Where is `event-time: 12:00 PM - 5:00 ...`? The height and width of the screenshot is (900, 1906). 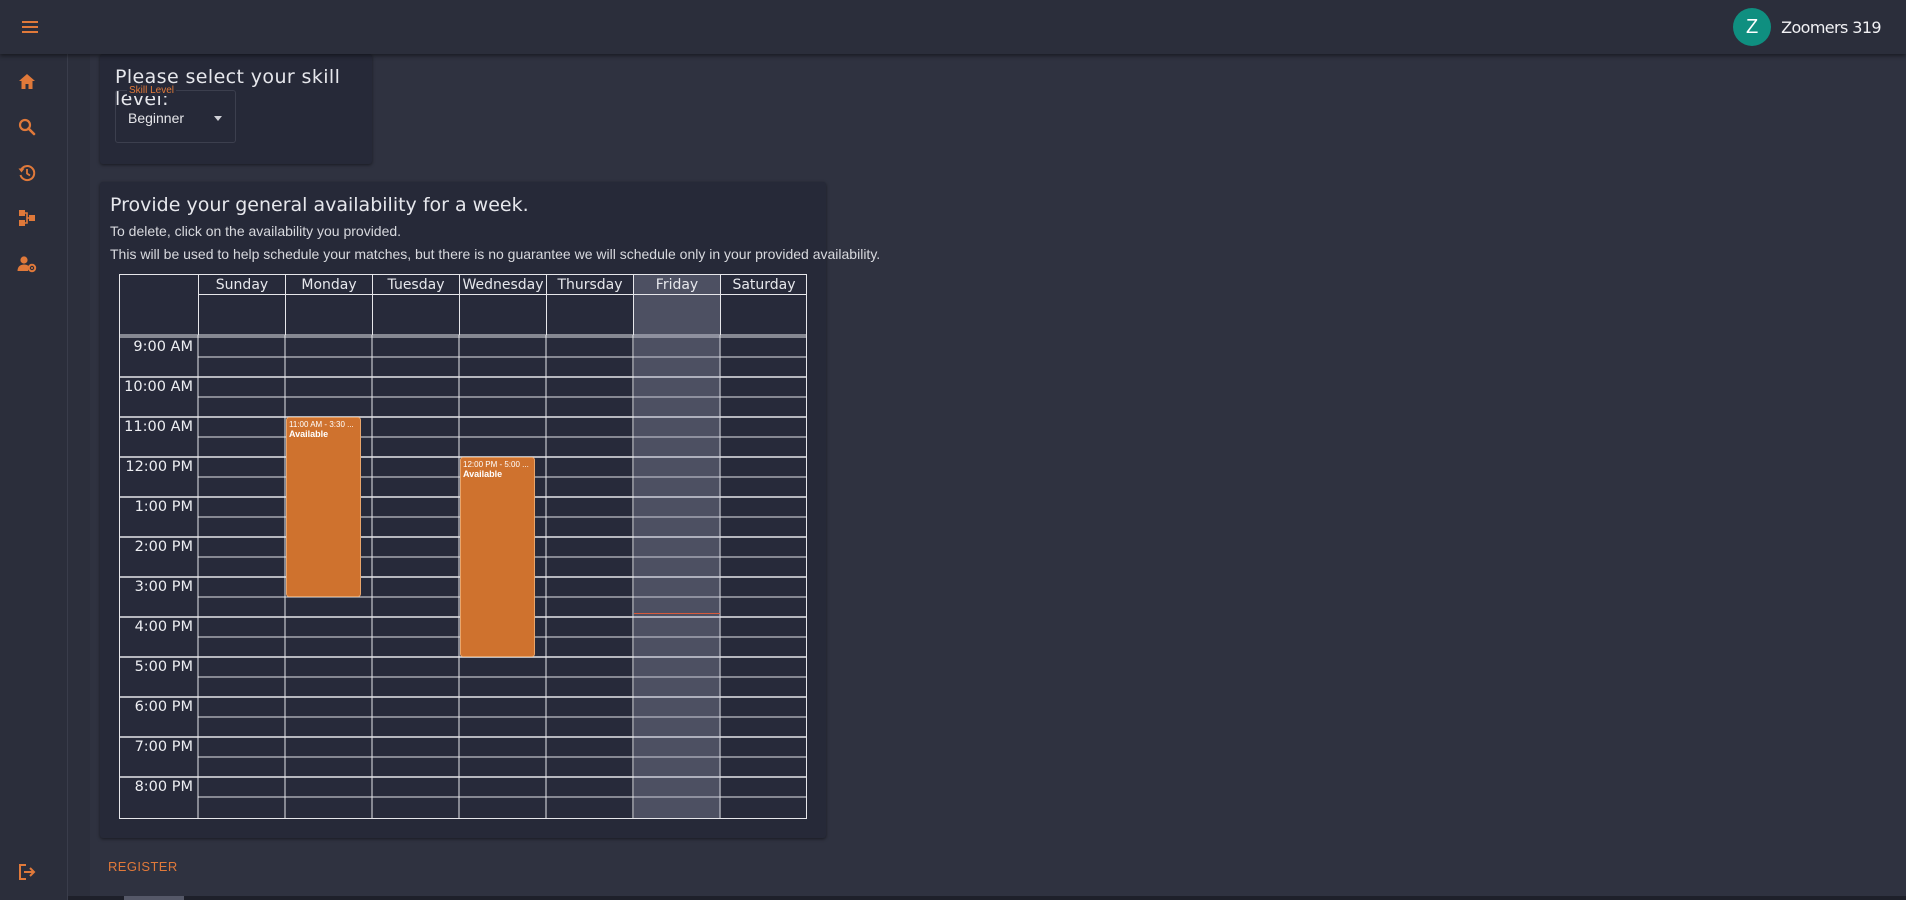 event-time: 12:00 PM - 5:00 ... is located at coordinates (496, 464).